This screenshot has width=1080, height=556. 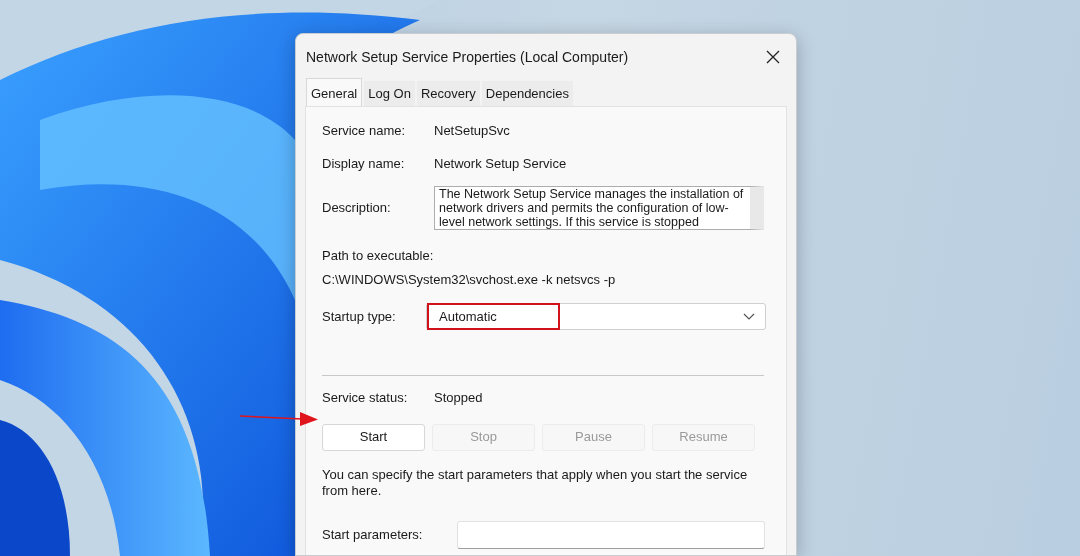 I want to click on tab: General, so click(x=334, y=91).